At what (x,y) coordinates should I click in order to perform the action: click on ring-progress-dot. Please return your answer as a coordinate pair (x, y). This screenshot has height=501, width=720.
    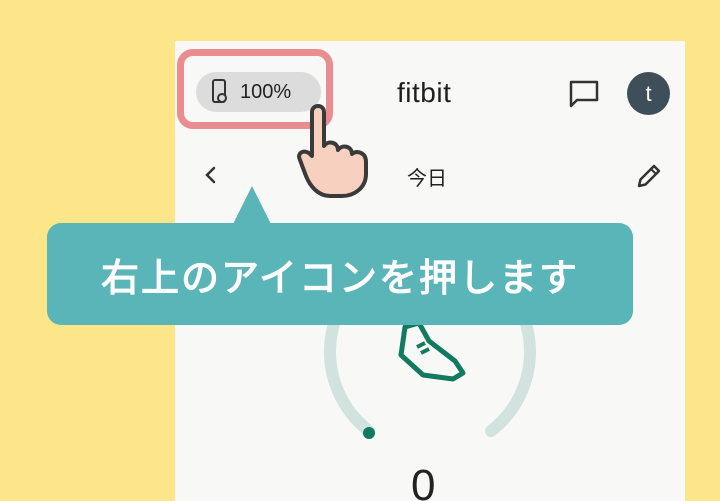
    Looking at the image, I should click on (369, 433).